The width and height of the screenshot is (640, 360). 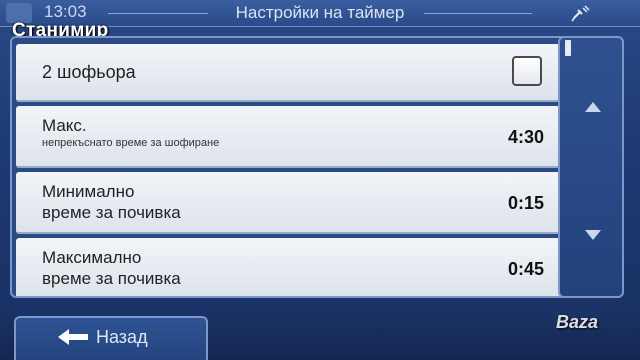 What do you see at coordinates (64, 125) in the screenshot?
I see `max-driving-label-line1: Макс.` at bounding box center [64, 125].